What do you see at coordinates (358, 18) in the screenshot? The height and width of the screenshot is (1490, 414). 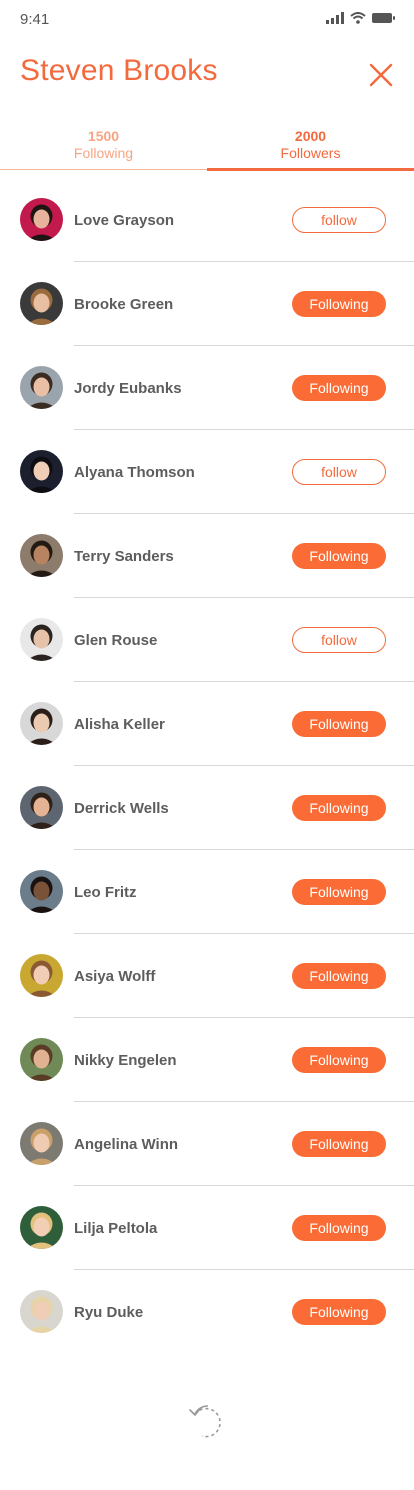 I see `wifi-icon` at bounding box center [358, 18].